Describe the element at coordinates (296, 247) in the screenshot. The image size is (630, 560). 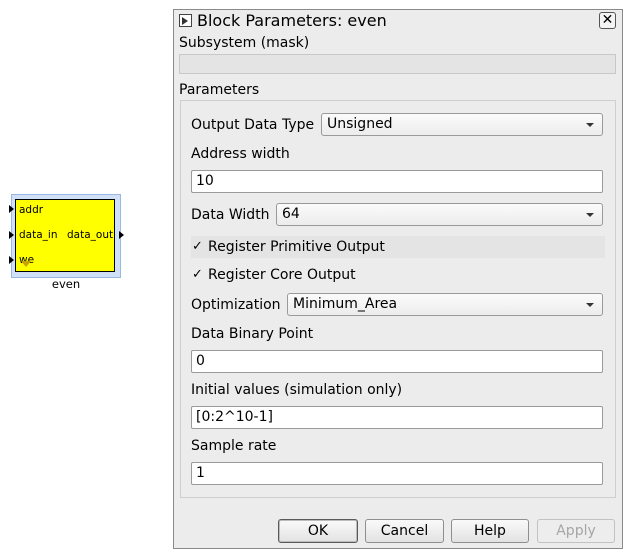
I see `register-primitive-output-label: Register Primitive Output` at that location.